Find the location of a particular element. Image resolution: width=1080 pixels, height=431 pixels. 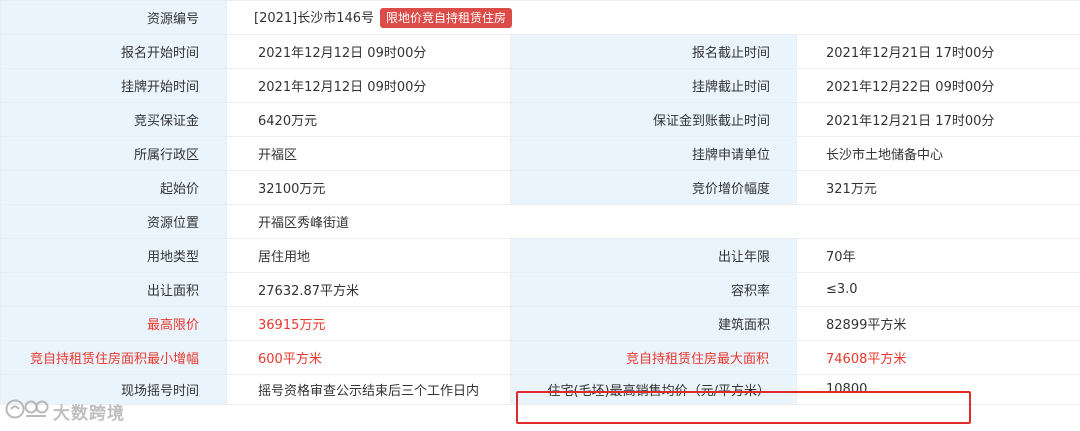

land-use-value: 居住用地 is located at coordinates (368, 255).